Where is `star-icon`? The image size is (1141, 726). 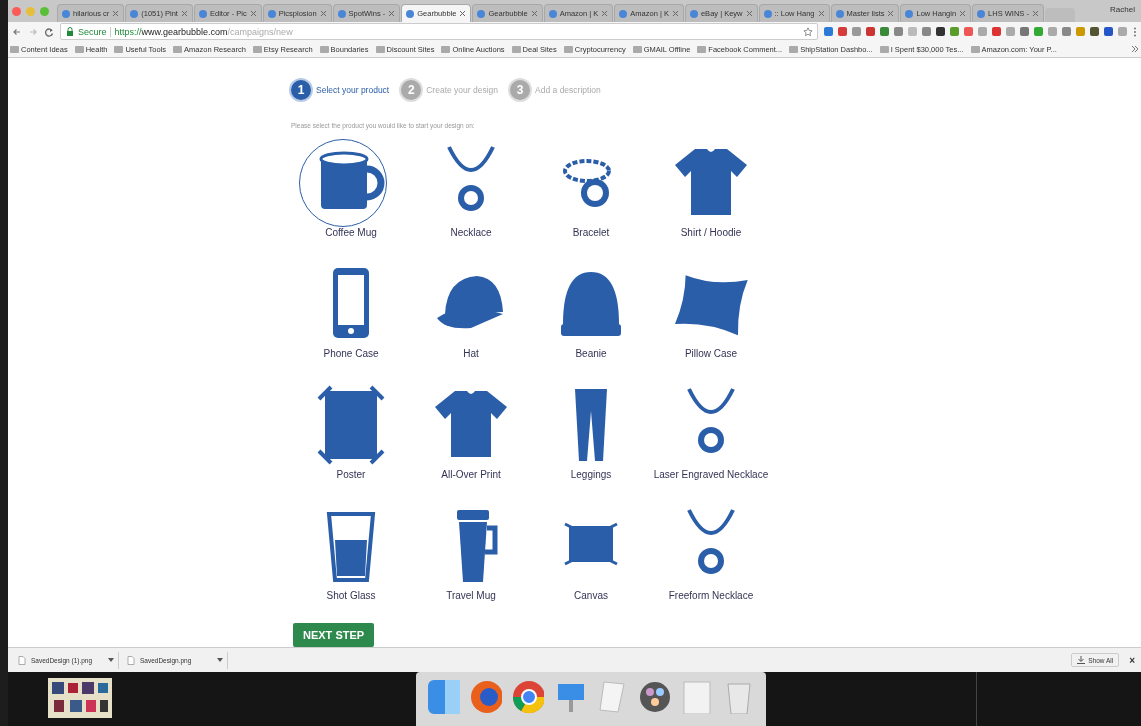 star-icon is located at coordinates (808, 31).